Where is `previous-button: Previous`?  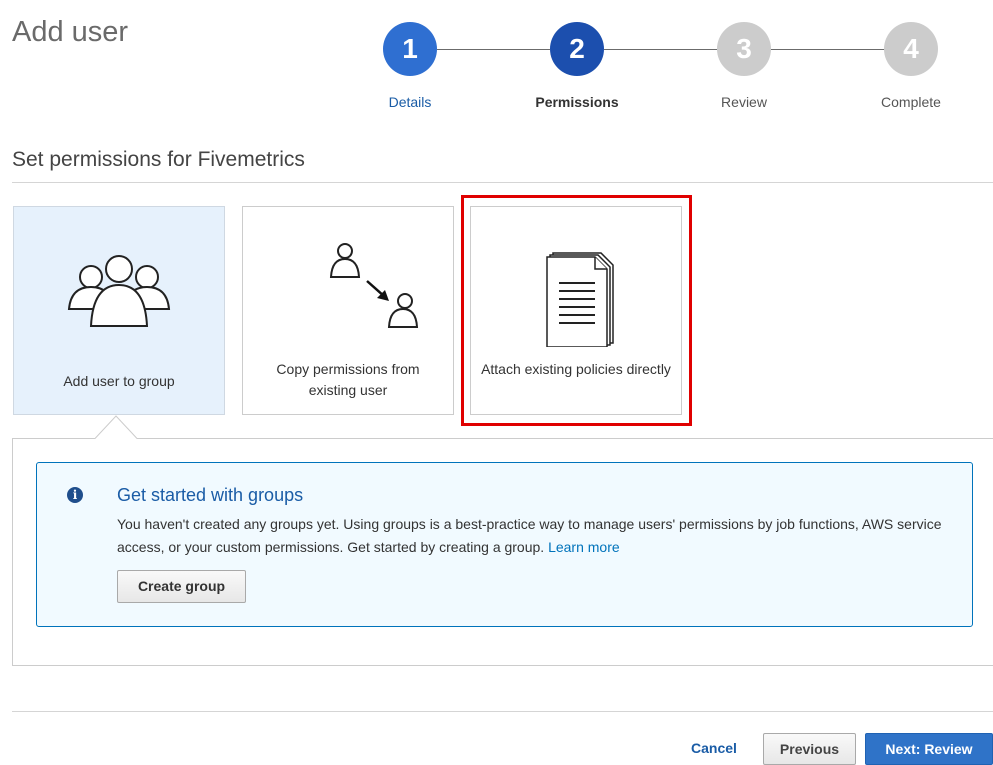 previous-button: Previous is located at coordinates (809, 749).